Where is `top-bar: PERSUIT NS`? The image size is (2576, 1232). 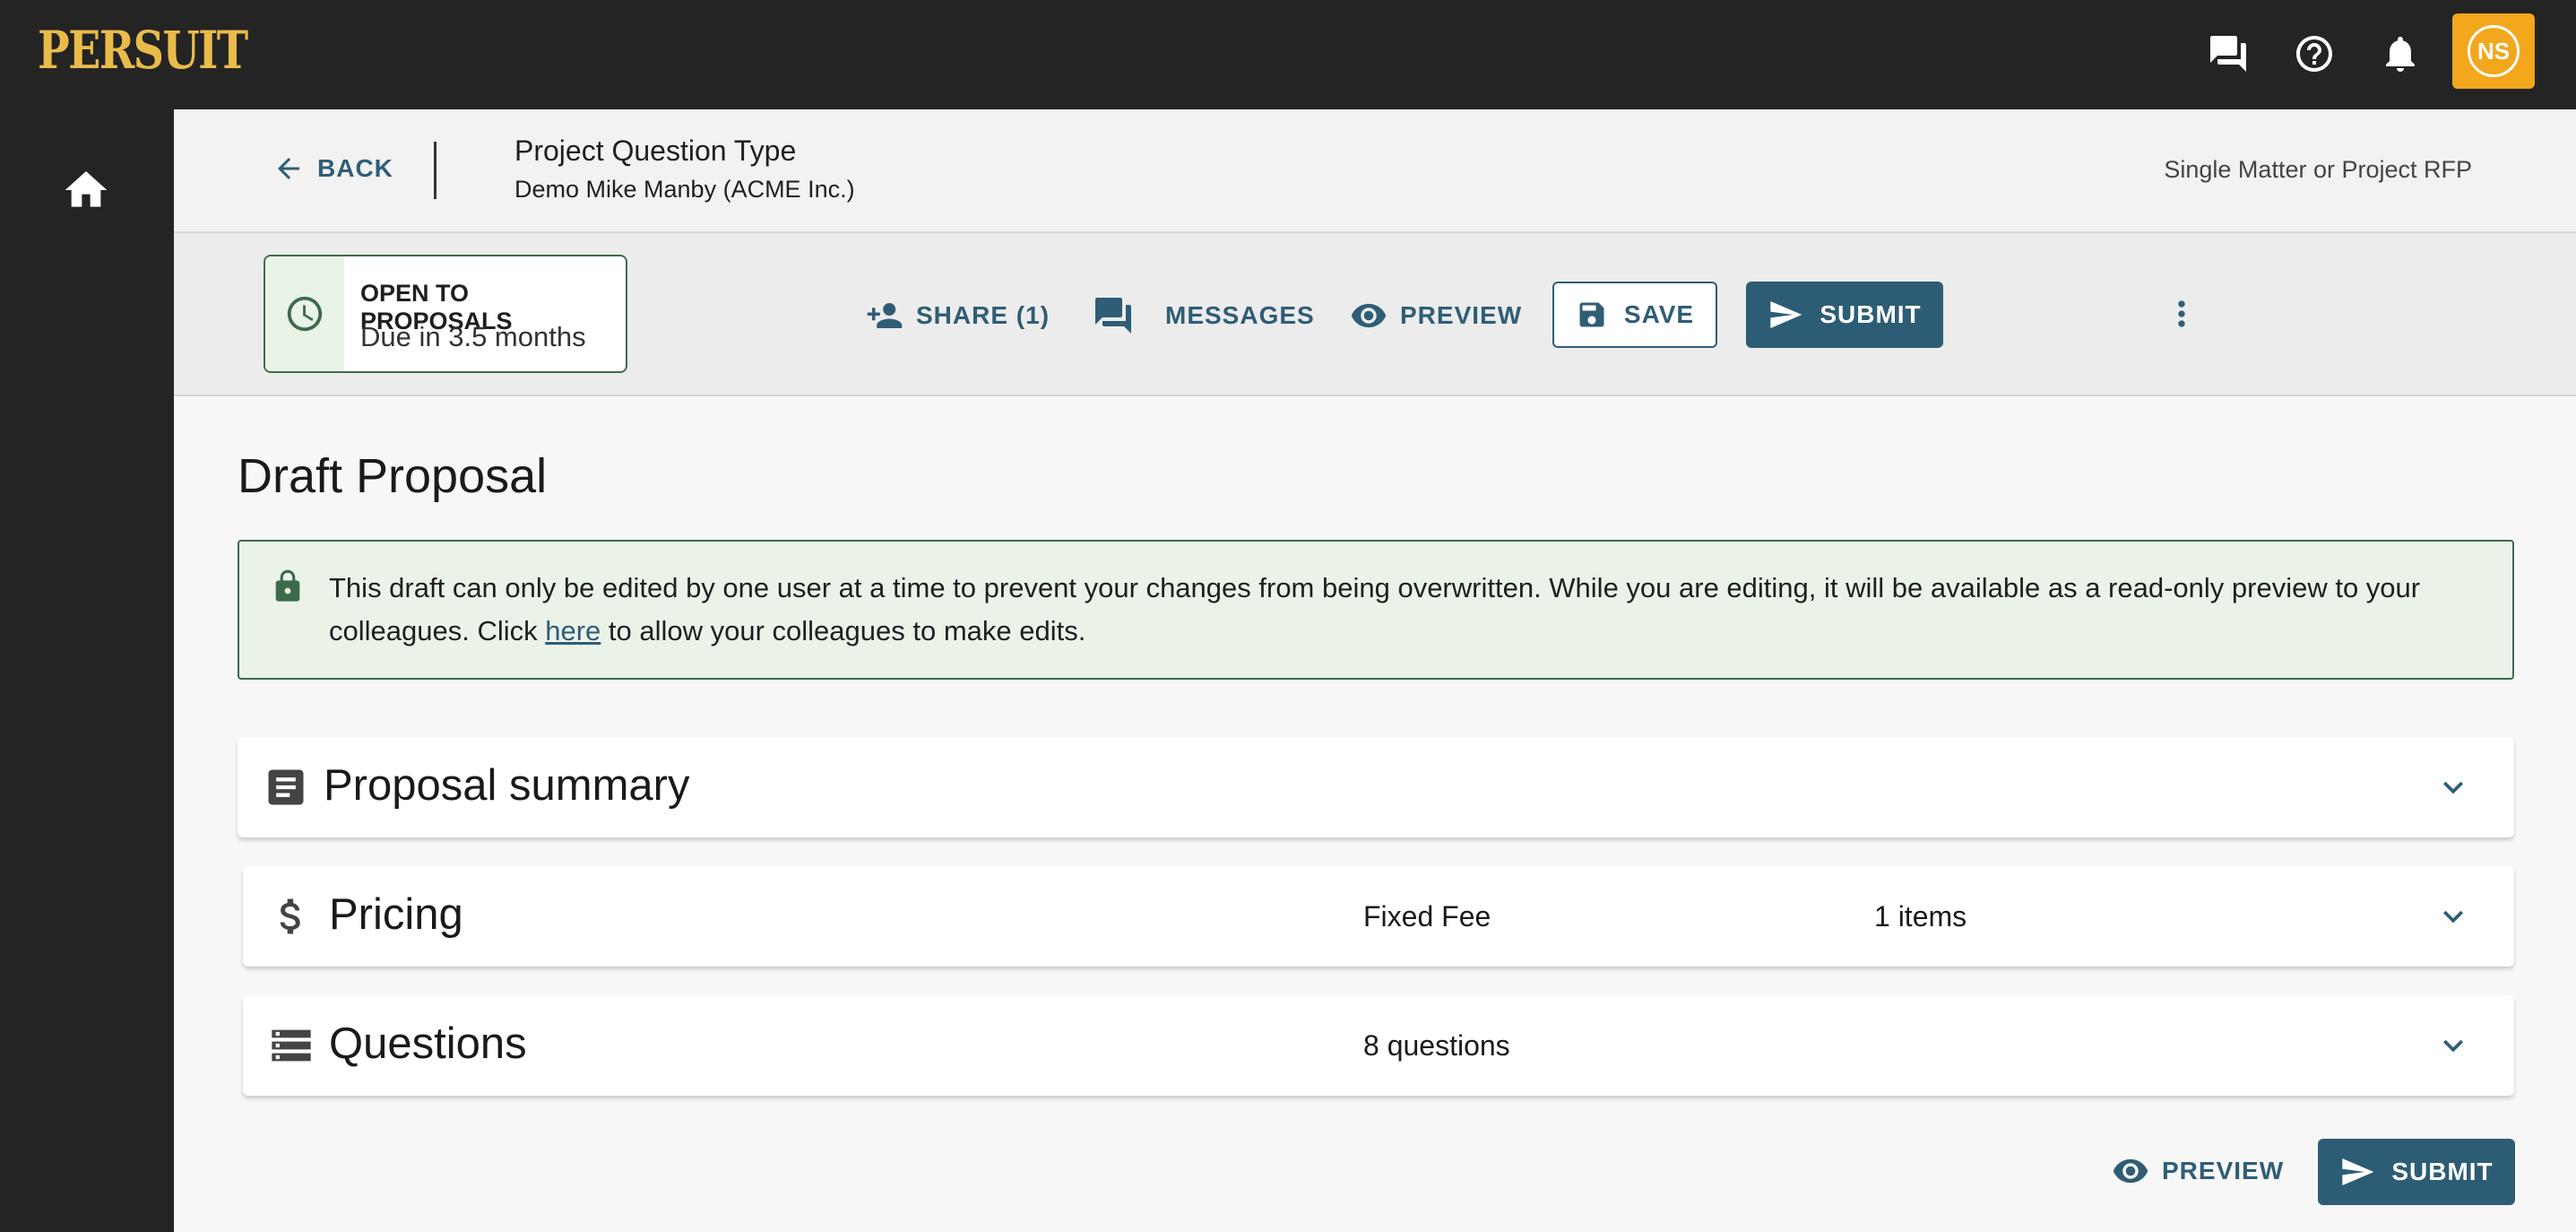
top-bar: PERSUIT NS is located at coordinates (1288, 54).